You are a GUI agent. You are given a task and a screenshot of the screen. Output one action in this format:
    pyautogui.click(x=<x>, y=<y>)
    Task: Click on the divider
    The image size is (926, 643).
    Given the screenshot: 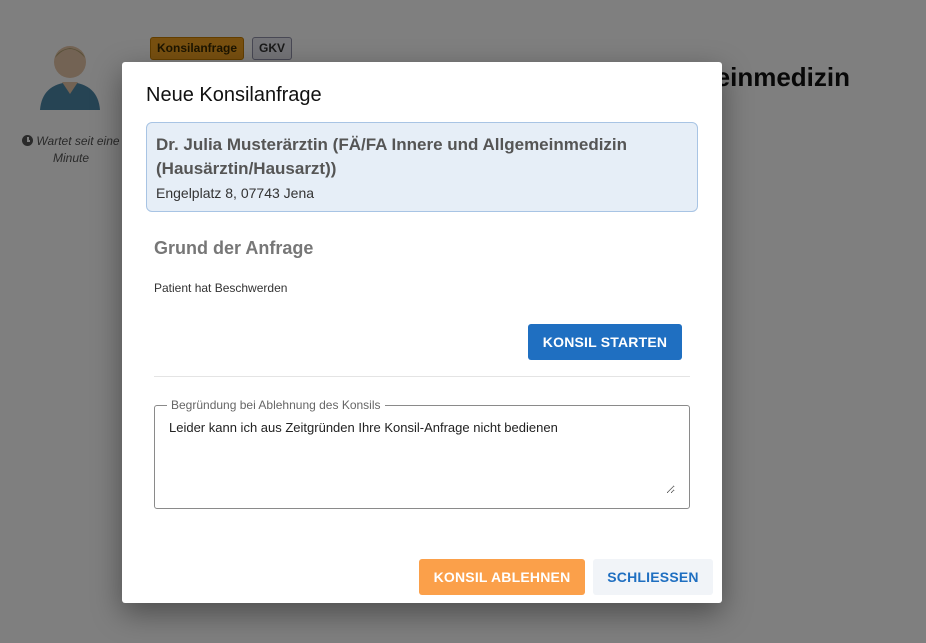 What is the action you would take?
    pyautogui.click(x=422, y=376)
    